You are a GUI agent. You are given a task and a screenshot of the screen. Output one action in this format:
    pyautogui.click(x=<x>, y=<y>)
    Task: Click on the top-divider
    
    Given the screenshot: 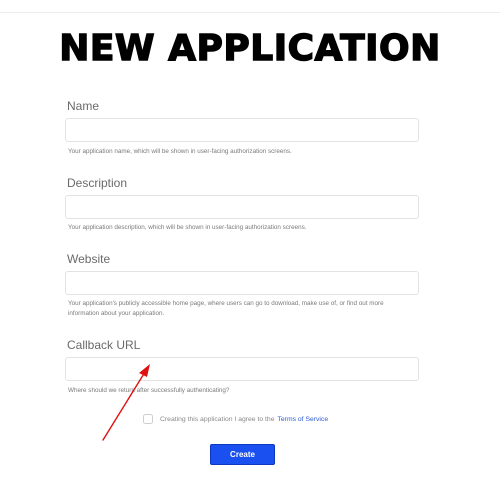 What is the action you would take?
    pyautogui.click(x=250, y=12)
    